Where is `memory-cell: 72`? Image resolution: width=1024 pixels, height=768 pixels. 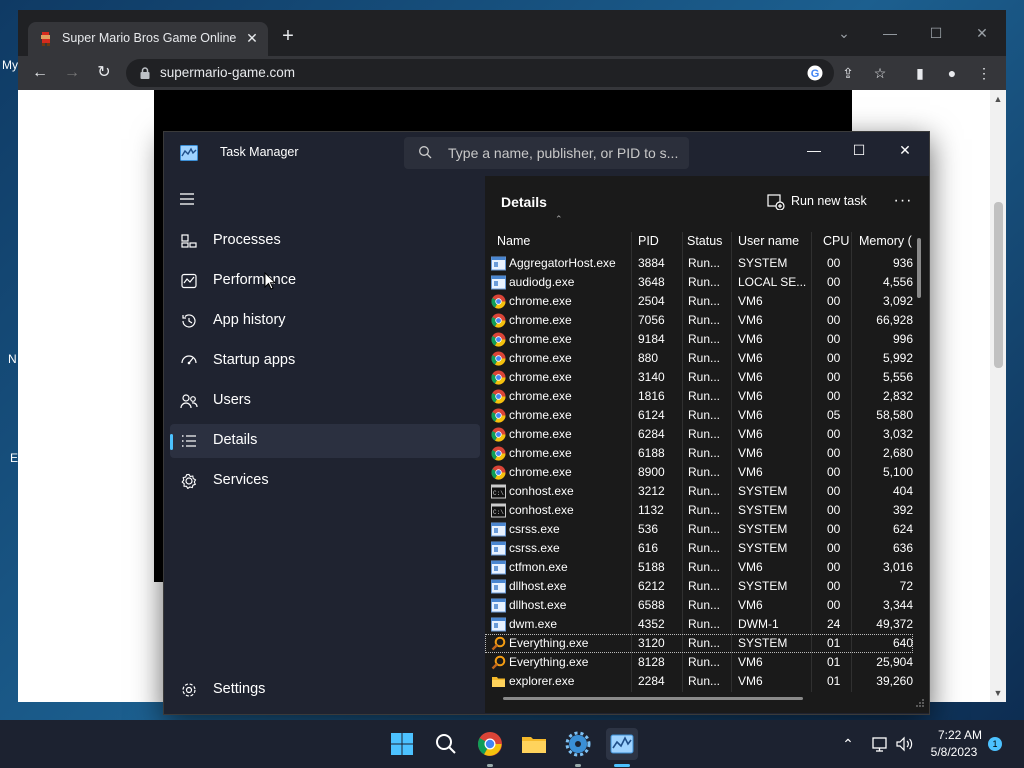
memory-cell: 72 is located at coordinates (906, 586).